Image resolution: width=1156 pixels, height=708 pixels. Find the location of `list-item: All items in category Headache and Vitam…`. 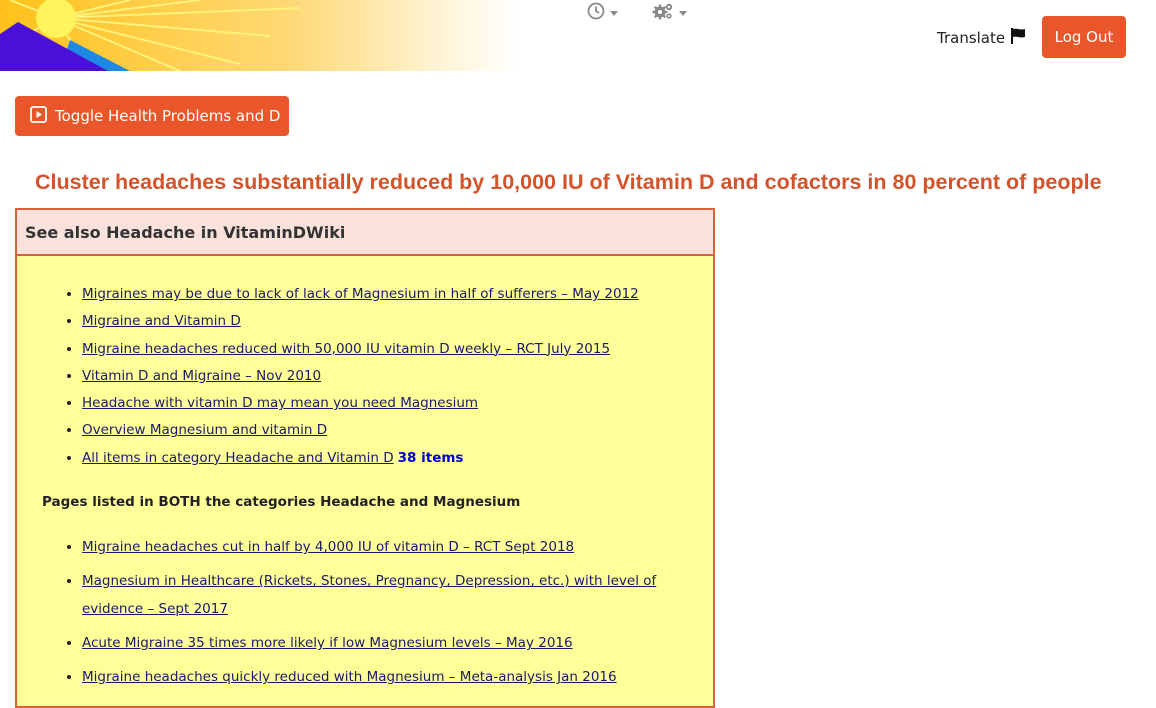

list-item: All items in category Headache and Vitam… is located at coordinates (397, 458).